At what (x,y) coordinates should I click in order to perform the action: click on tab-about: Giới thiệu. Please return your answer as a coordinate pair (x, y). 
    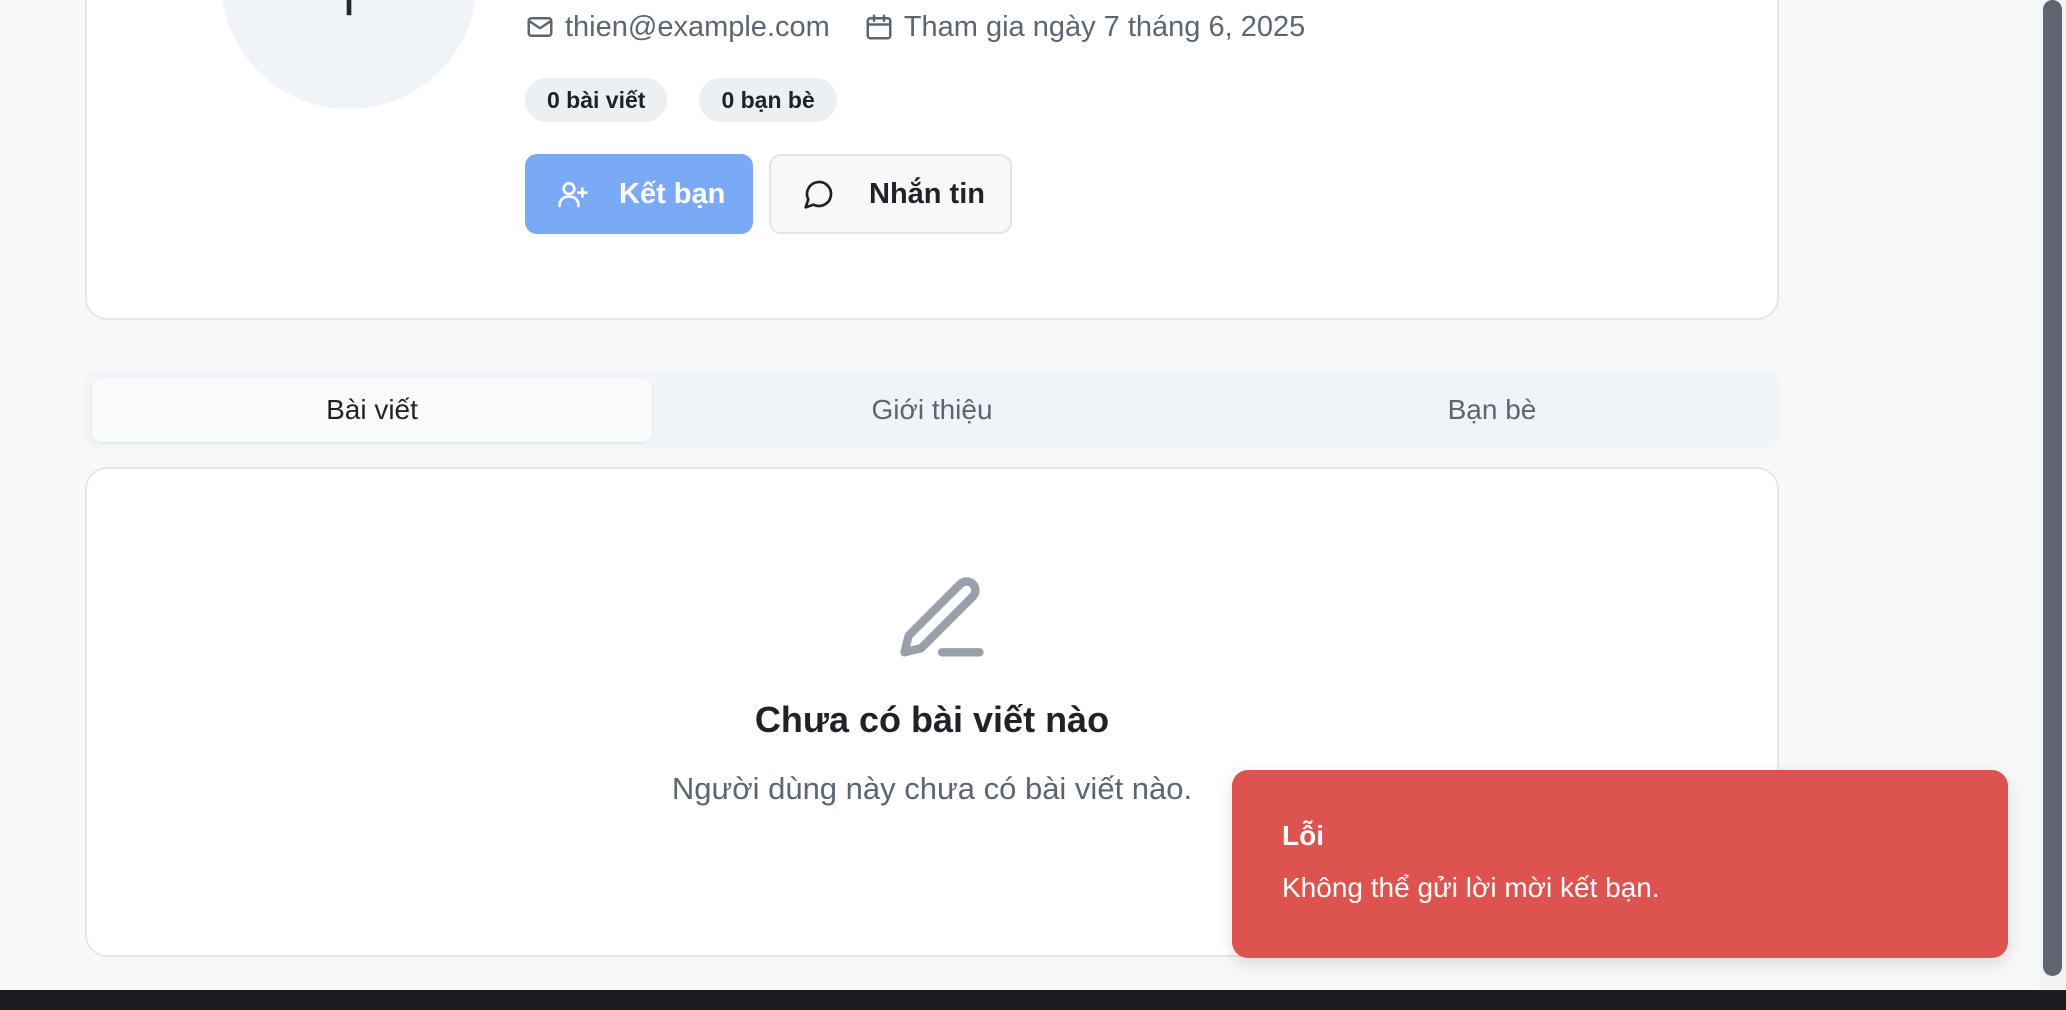
    Looking at the image, I should click on (932, 410).